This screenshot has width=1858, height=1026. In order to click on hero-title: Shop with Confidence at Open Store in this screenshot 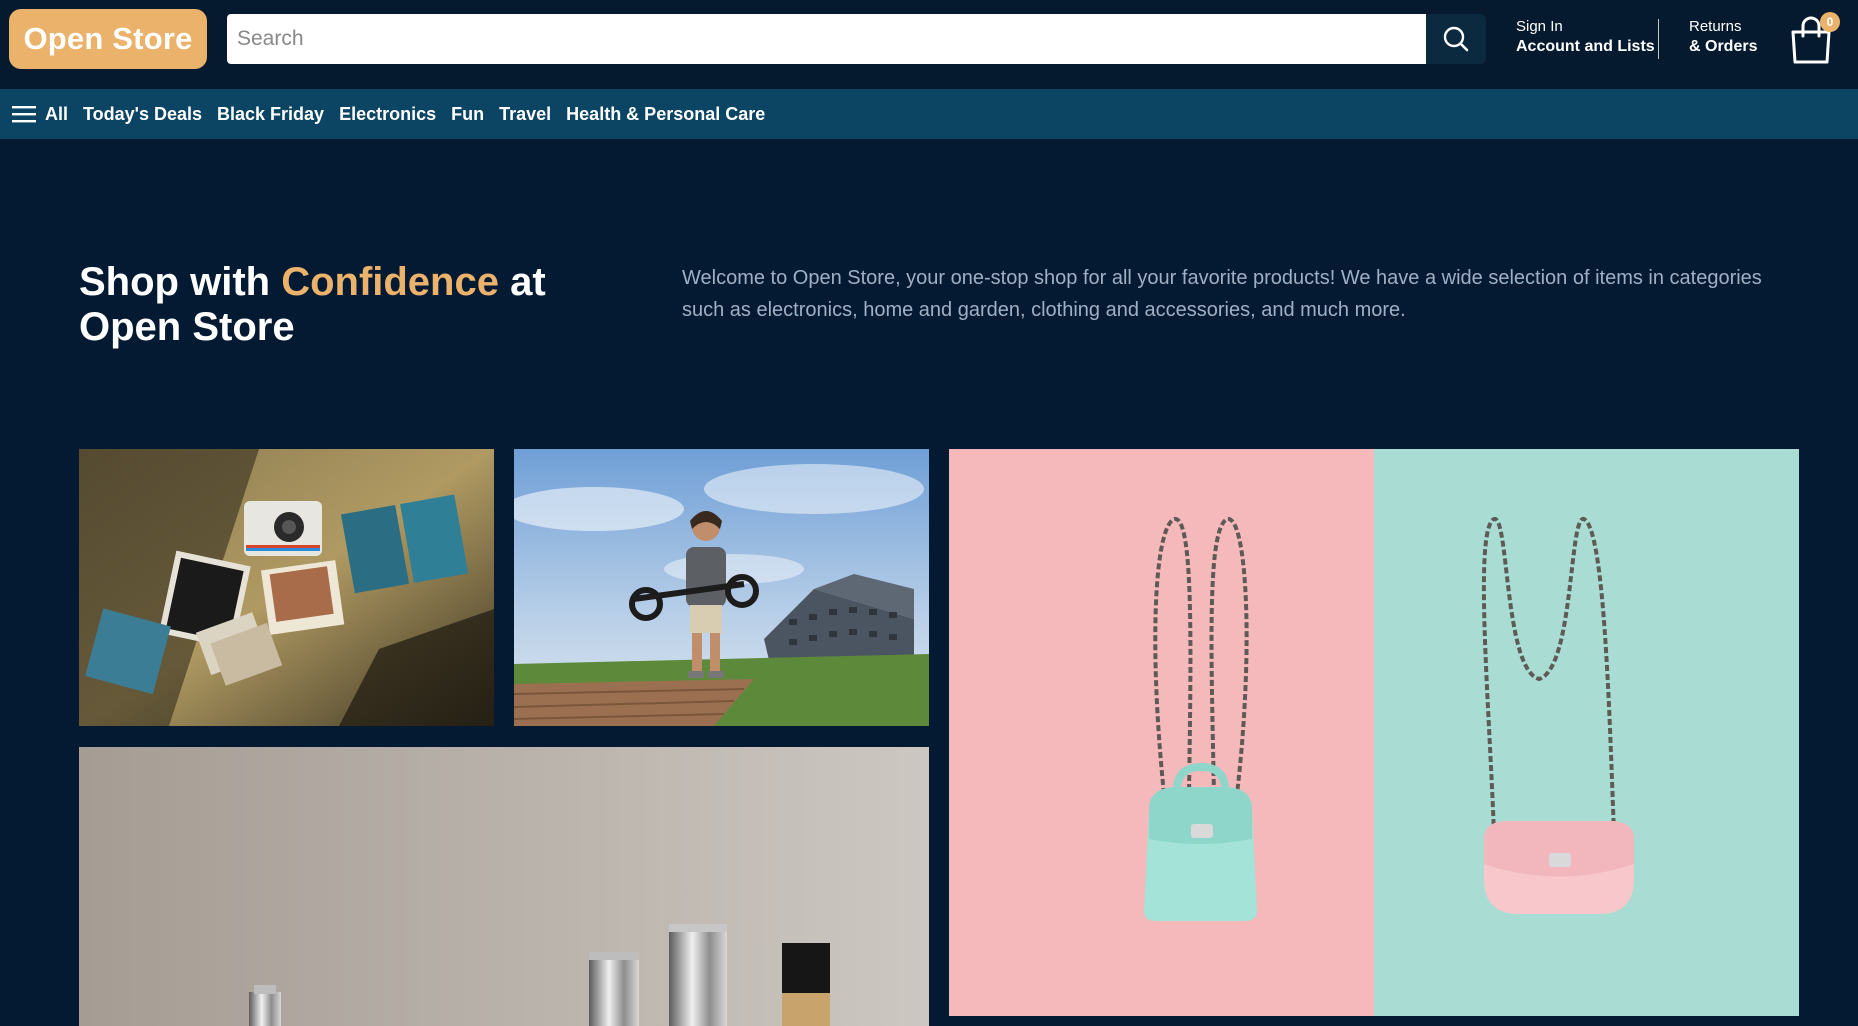, I will do `click(359, 305)`.